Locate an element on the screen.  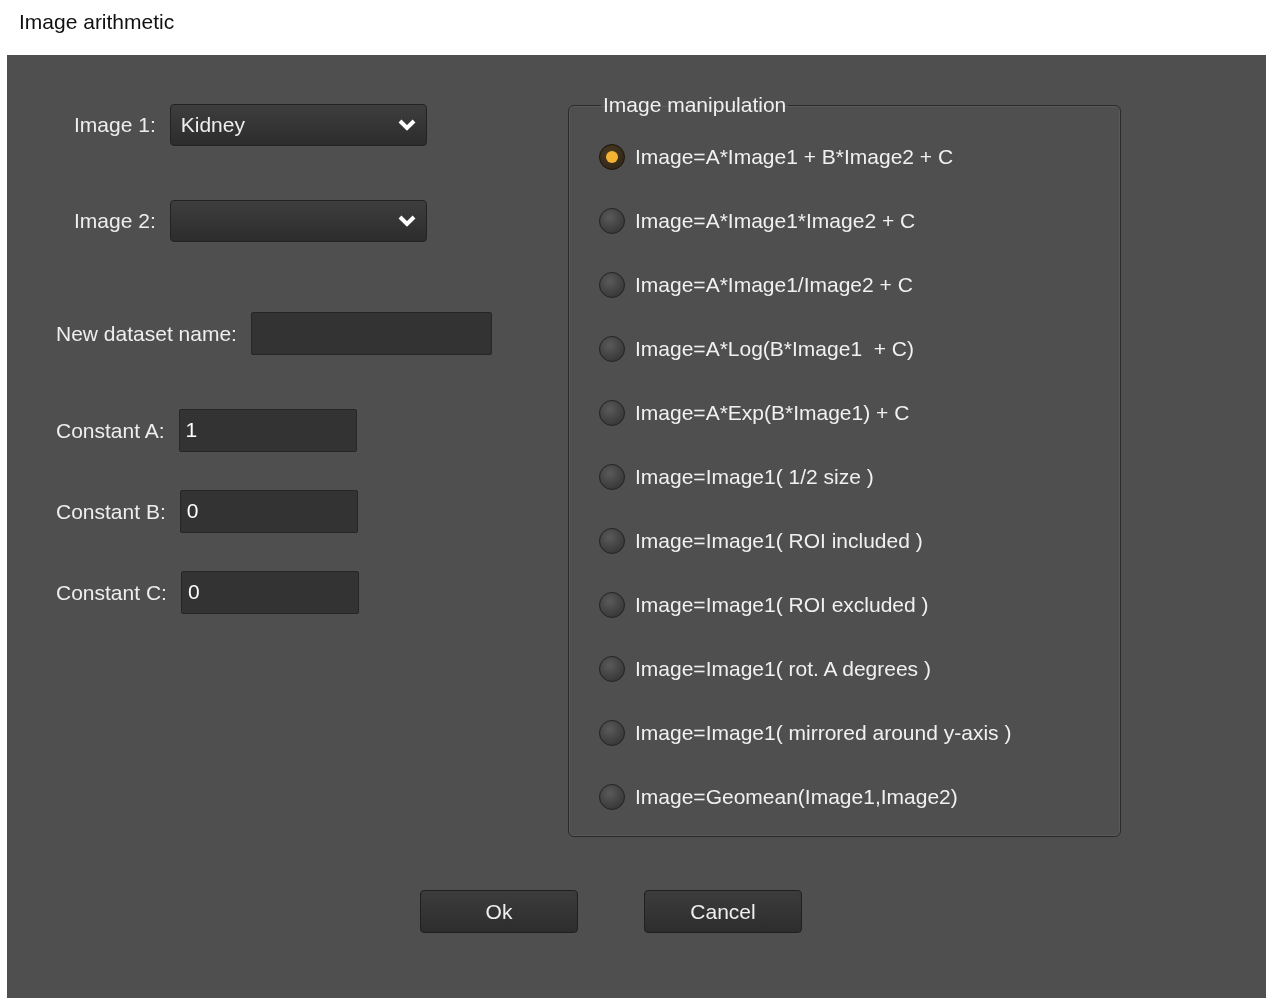
option-label: Image=A*Log(B*Image1 + C) is located at coordinates (774, 349).